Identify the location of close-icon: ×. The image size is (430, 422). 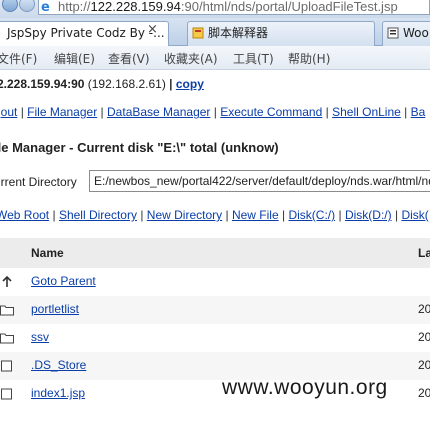
(152, 29).